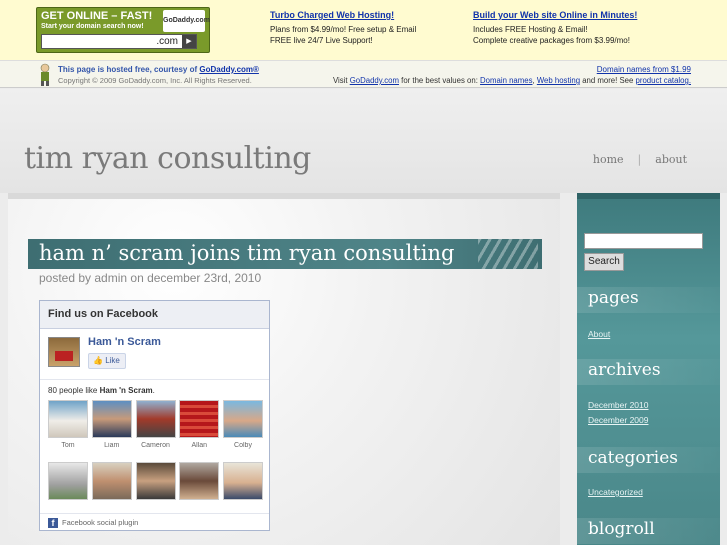  I want to click on post-title-band: ham n’ scram joins tim ryan consulting, so click(285, 254).